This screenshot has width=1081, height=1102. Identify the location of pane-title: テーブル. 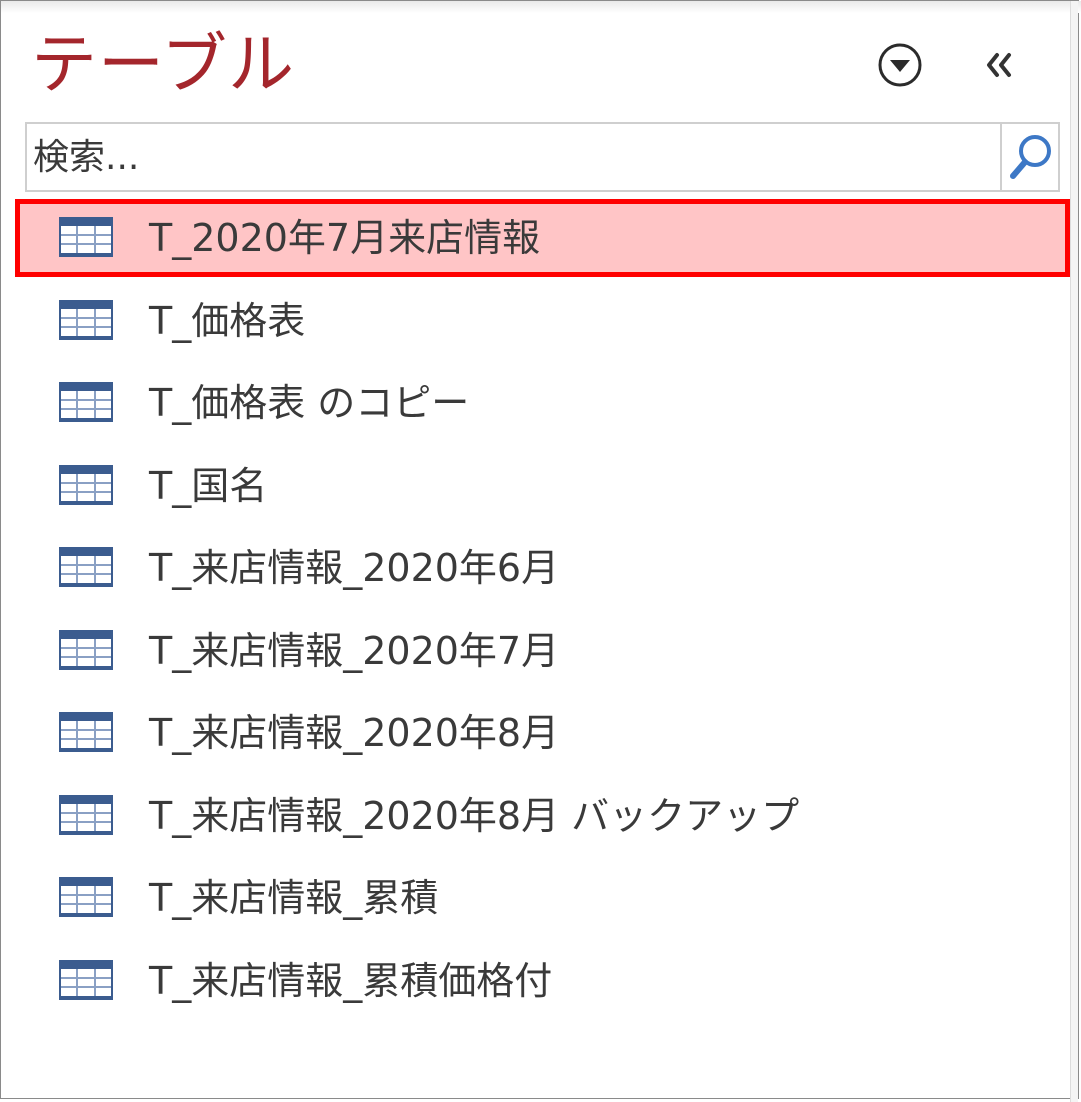
(163, 64).